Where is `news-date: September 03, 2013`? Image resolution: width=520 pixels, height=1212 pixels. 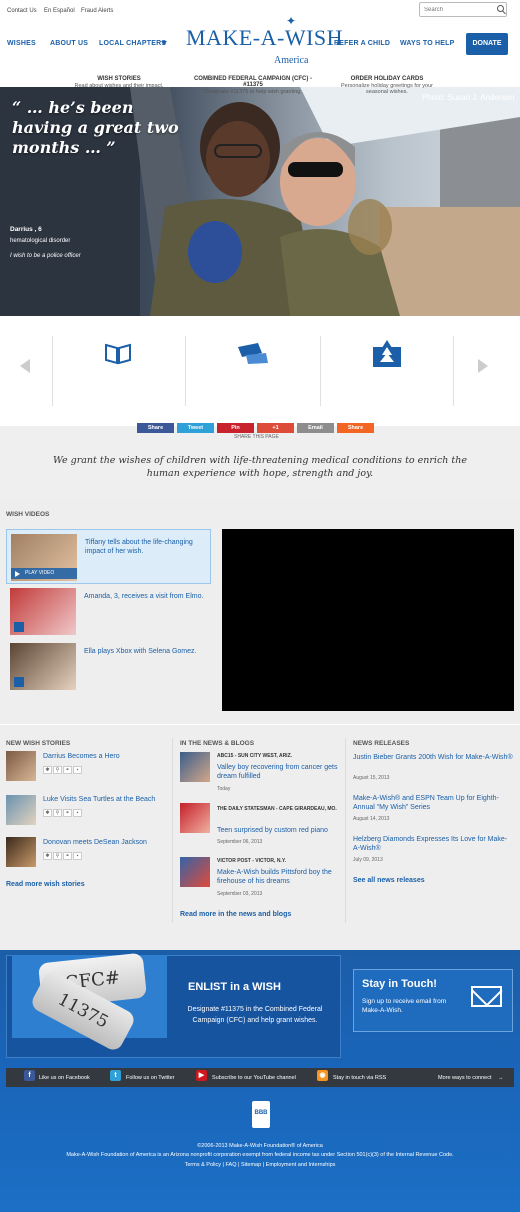 news-date: September 03, 2013 is located at coordinates (240, 894).